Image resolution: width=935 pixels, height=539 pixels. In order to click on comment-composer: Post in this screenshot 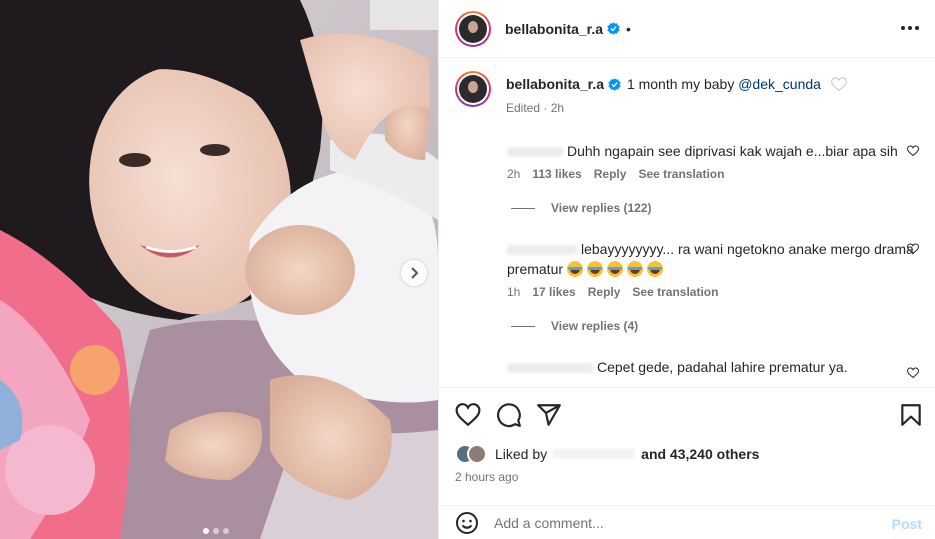, I will do `click(687, 522)`.